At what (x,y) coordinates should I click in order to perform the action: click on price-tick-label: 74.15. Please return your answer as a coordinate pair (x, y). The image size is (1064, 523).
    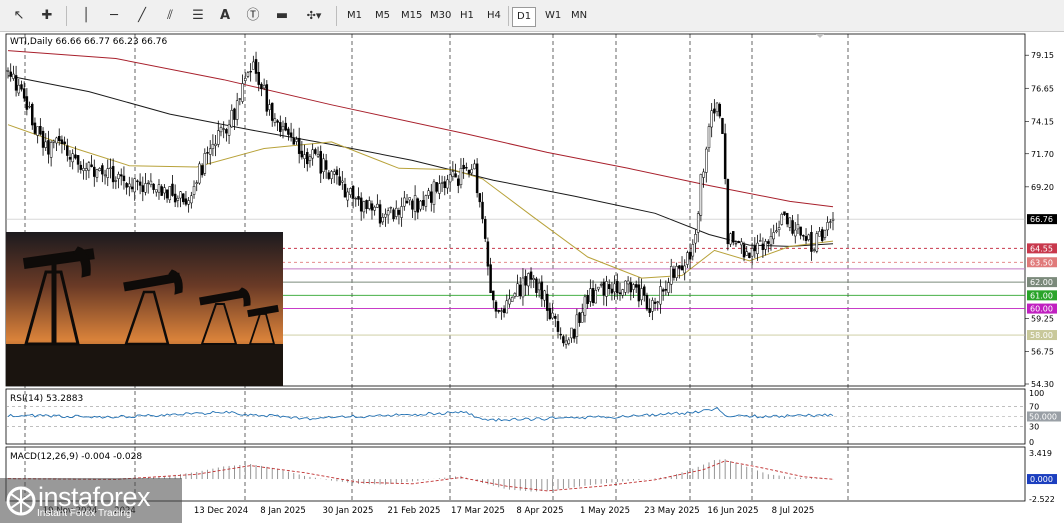
    Looking at the image, I should click on (1042, 121).